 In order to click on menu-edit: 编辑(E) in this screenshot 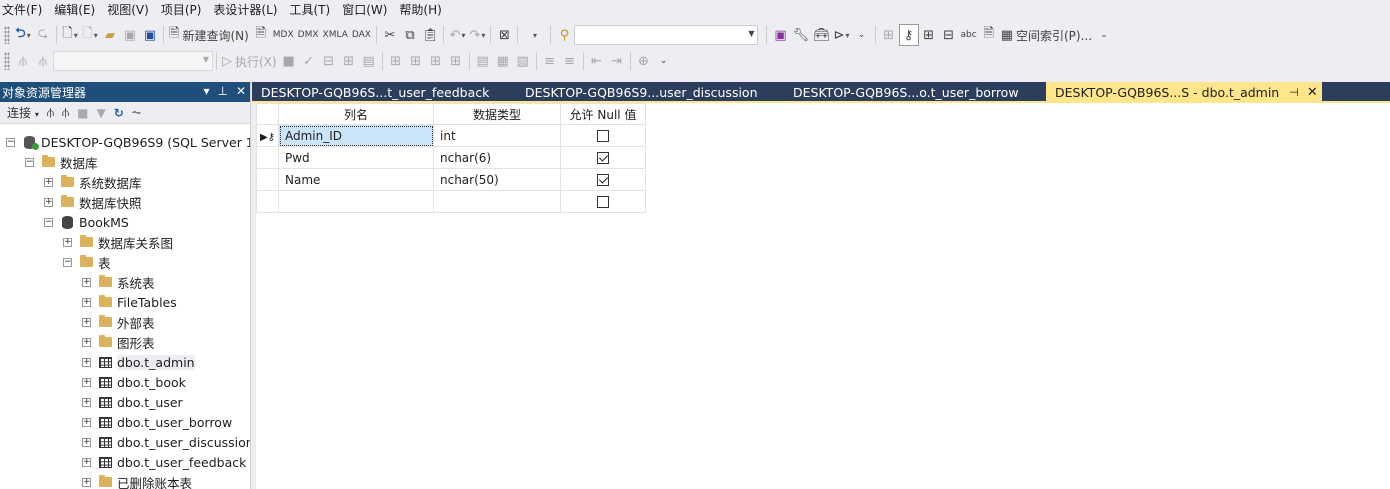, I will do `click(78, 10)`.